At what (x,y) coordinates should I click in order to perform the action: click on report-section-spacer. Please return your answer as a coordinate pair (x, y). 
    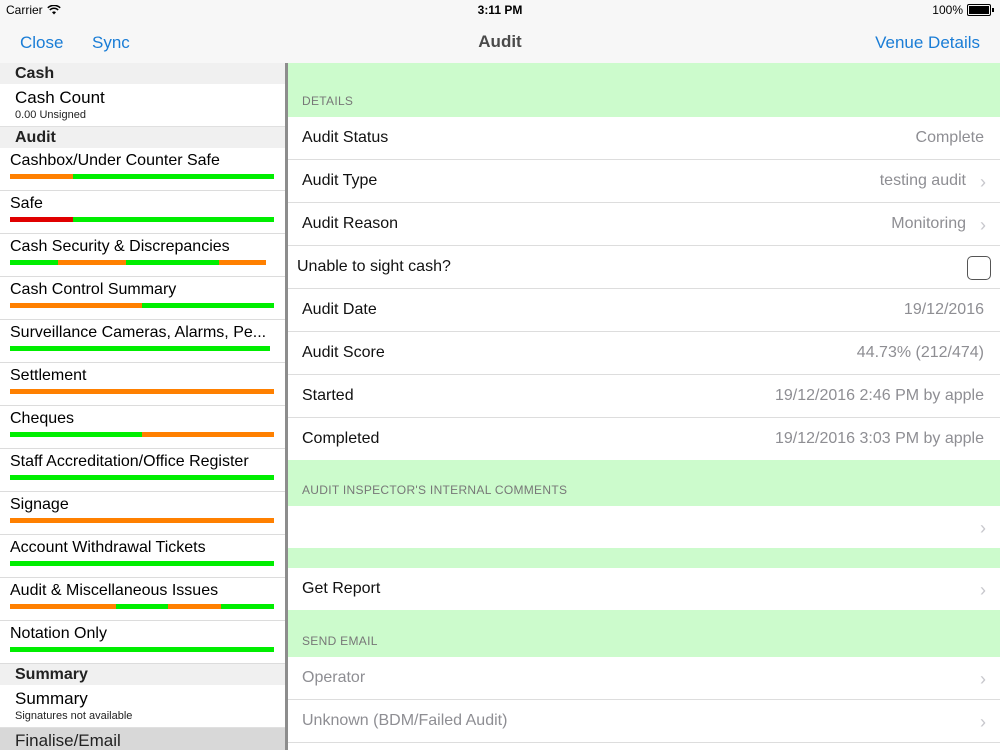
    Looking at the image, I should click on (644, 558).